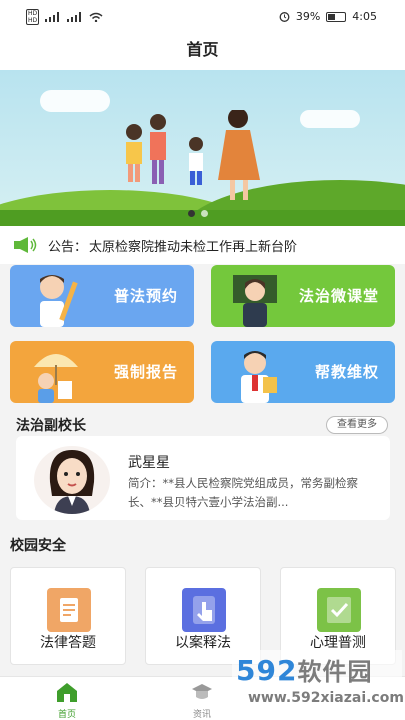 The width and height of the screenshot is (405, 720). Describe the element at coordinates (67, 692) in the screenshot. I see `home-icon` at that location.